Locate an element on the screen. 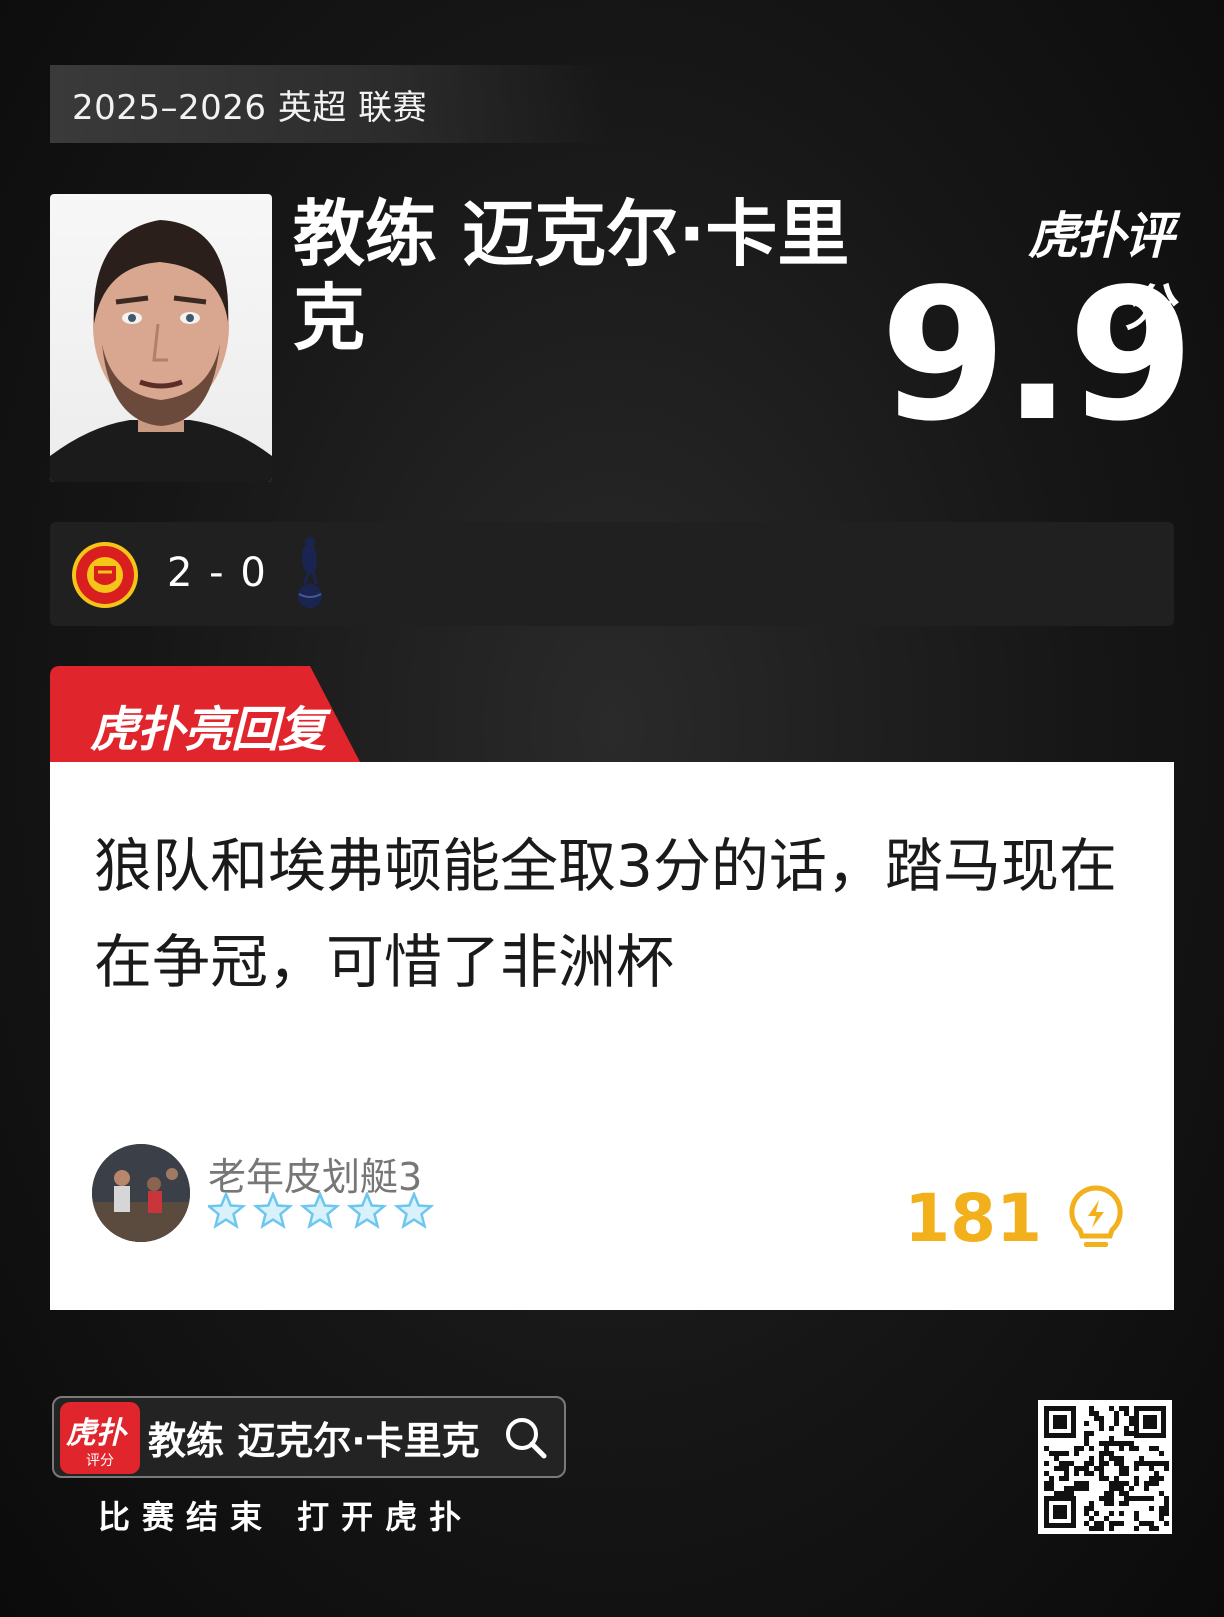 This screenshot has height=1617, width=1224. tottenham-crest-icon is located at coordinates (310, 575).